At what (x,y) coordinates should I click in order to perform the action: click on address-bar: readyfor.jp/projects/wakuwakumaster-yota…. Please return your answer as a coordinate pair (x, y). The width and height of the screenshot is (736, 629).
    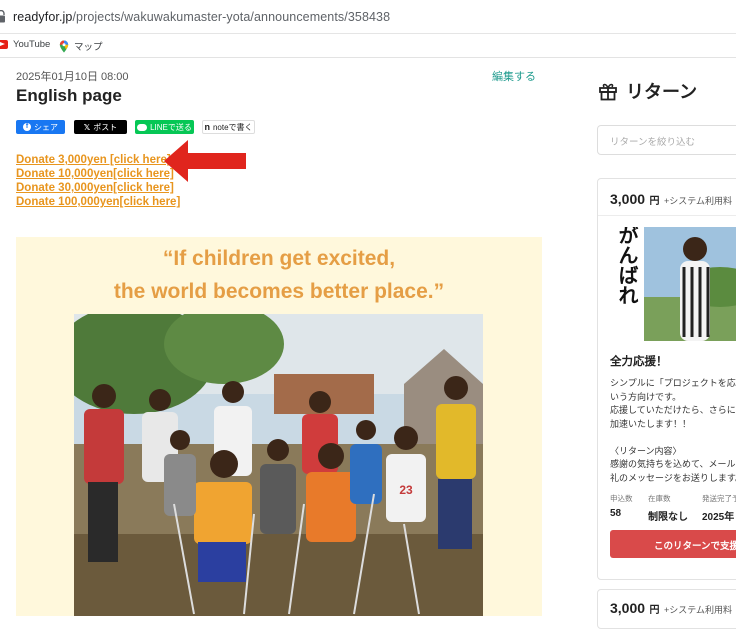
    Looking at the image, I should click on (368, 17).